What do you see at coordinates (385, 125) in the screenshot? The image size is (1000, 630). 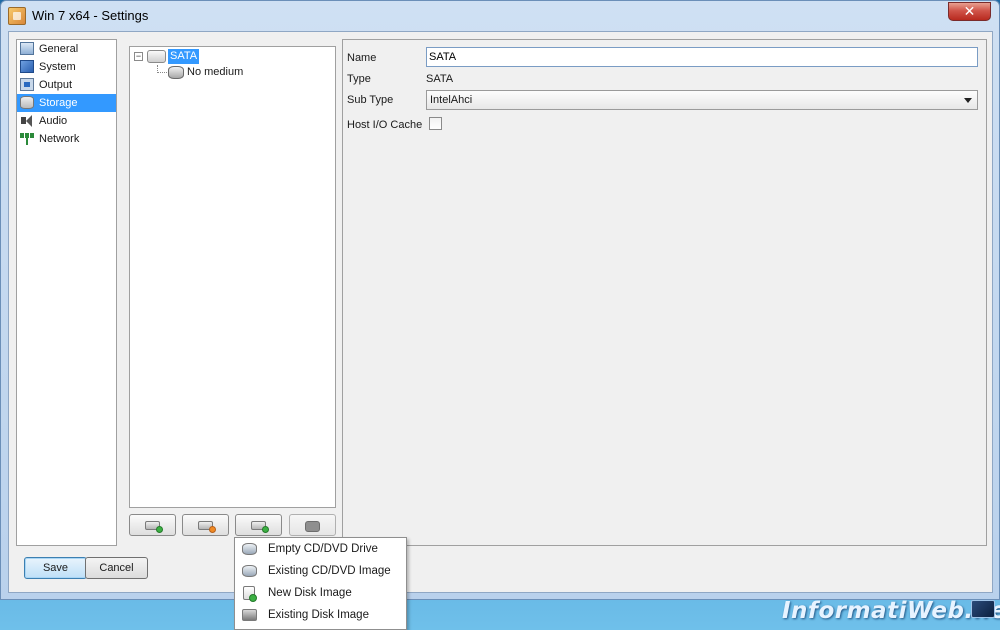 I see `host-io-cache-label: Host I/O Cache` at bounding box center [385, 125].